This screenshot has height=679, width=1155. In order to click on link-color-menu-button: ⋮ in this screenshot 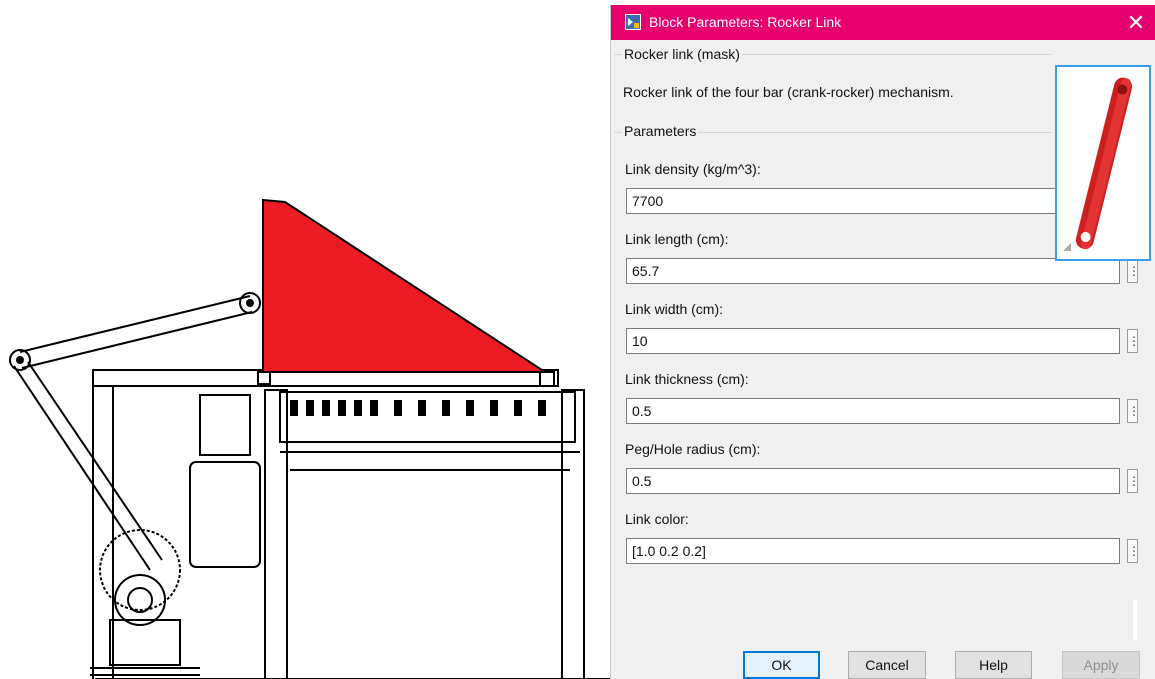, I will do `click(1133, 551)`.